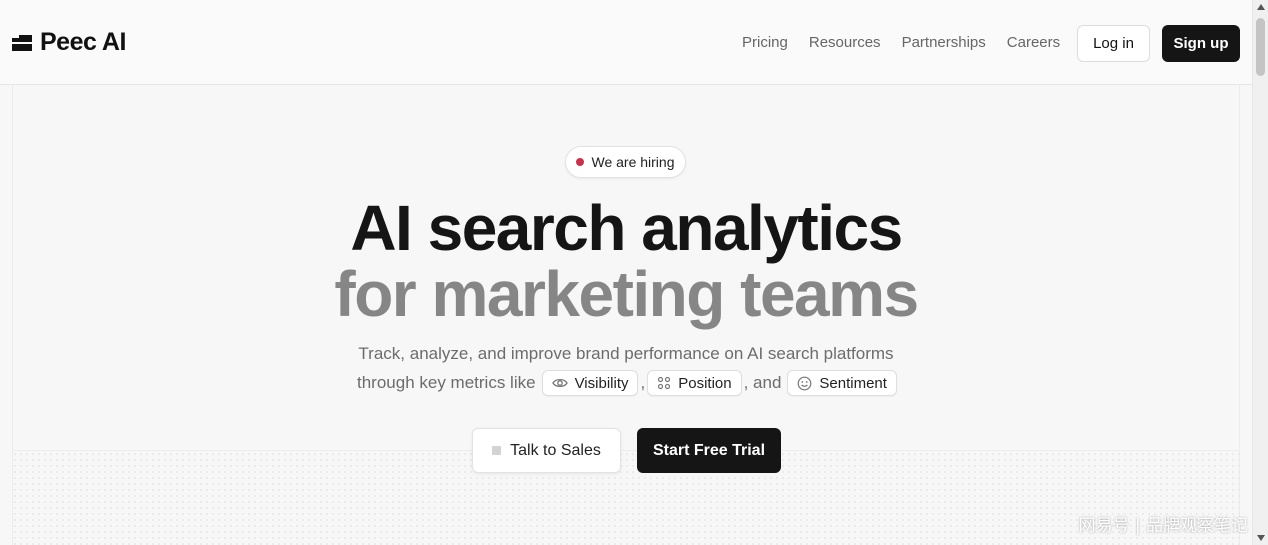 This screenshot has width=1268, height=545. Describe the element at coordinates (555, 450) in the screenshot. I see `talk-to-sales-label: Talk to Sales` at that location.